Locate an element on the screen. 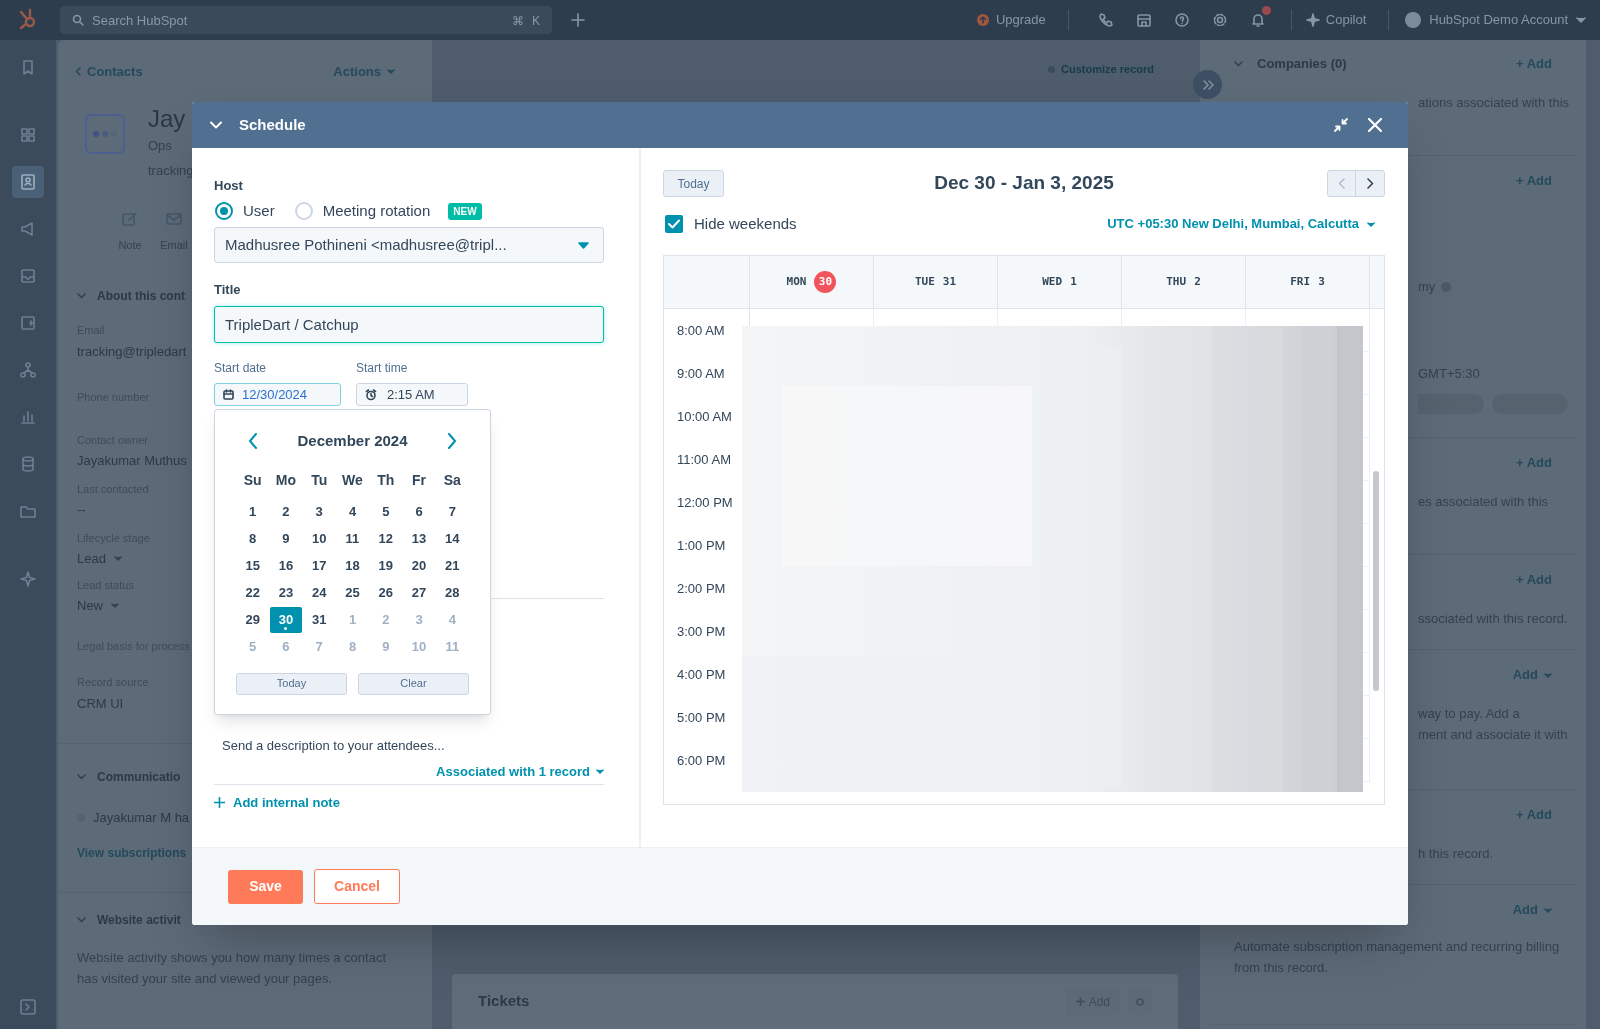  date-range-title: Dec 30 - Jan 3, 2025 is located at coordinates (1024, 183).